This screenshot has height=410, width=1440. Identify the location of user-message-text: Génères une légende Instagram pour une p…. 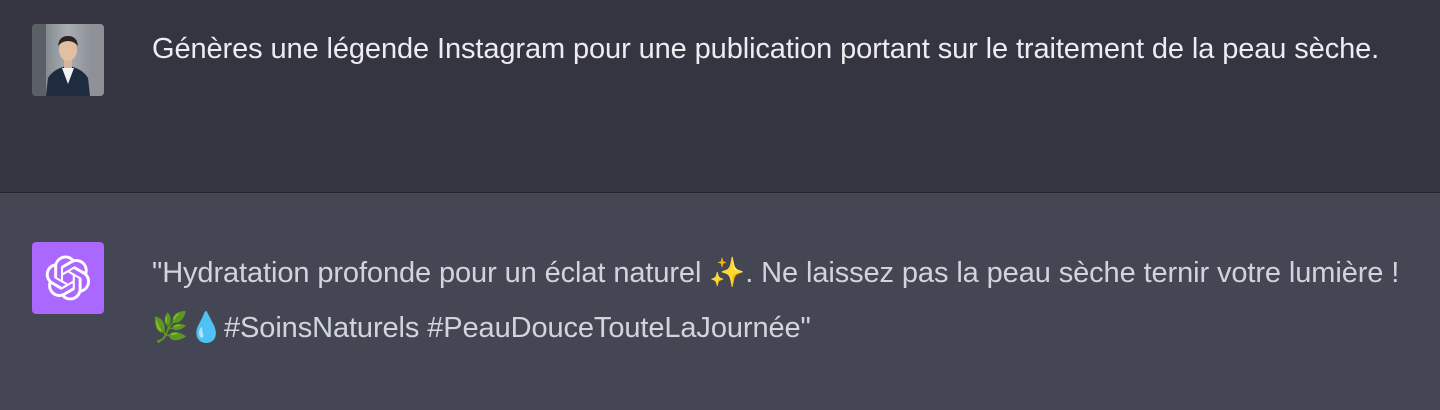
(766, 49).